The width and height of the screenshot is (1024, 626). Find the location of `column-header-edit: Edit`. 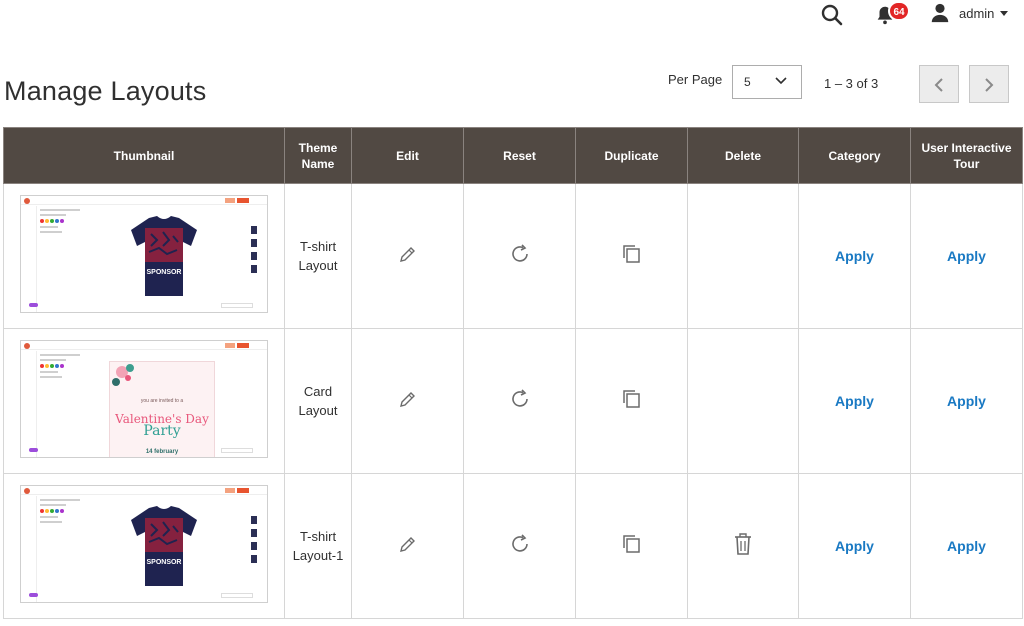

column-header-edit: Edit is located at coordinates (407, 155).